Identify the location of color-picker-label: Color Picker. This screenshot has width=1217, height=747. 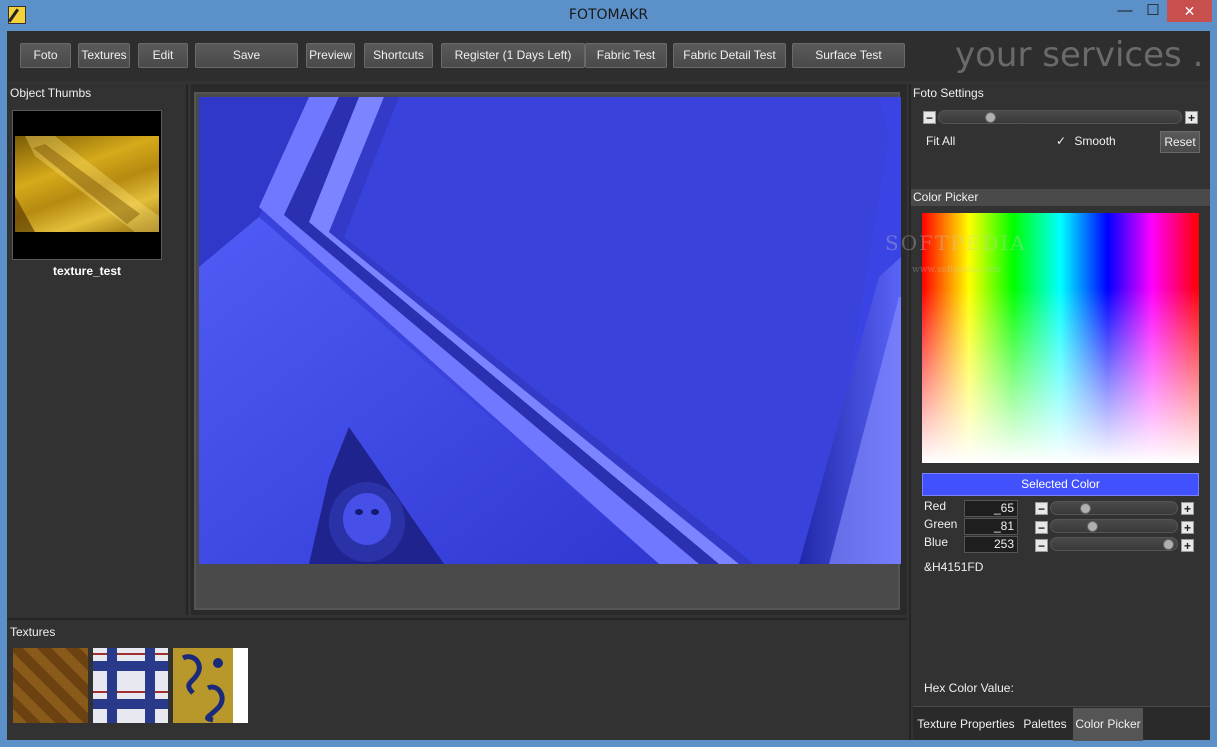
(946, 197).